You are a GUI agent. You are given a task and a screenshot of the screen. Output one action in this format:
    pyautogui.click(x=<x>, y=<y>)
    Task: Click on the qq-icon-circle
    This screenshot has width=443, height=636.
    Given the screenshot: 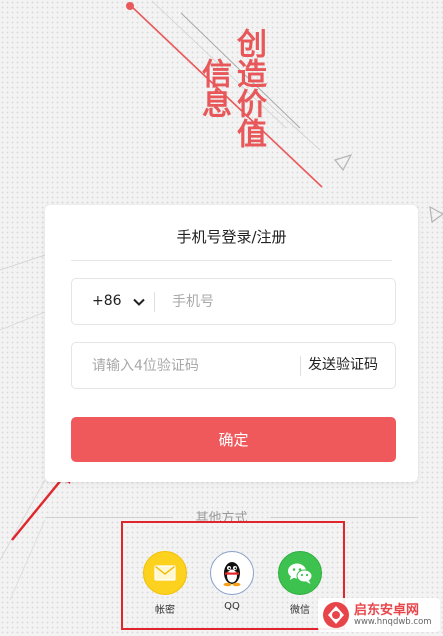 What is the action you would take?
    pyautogui.click(x=232, y=573)
    